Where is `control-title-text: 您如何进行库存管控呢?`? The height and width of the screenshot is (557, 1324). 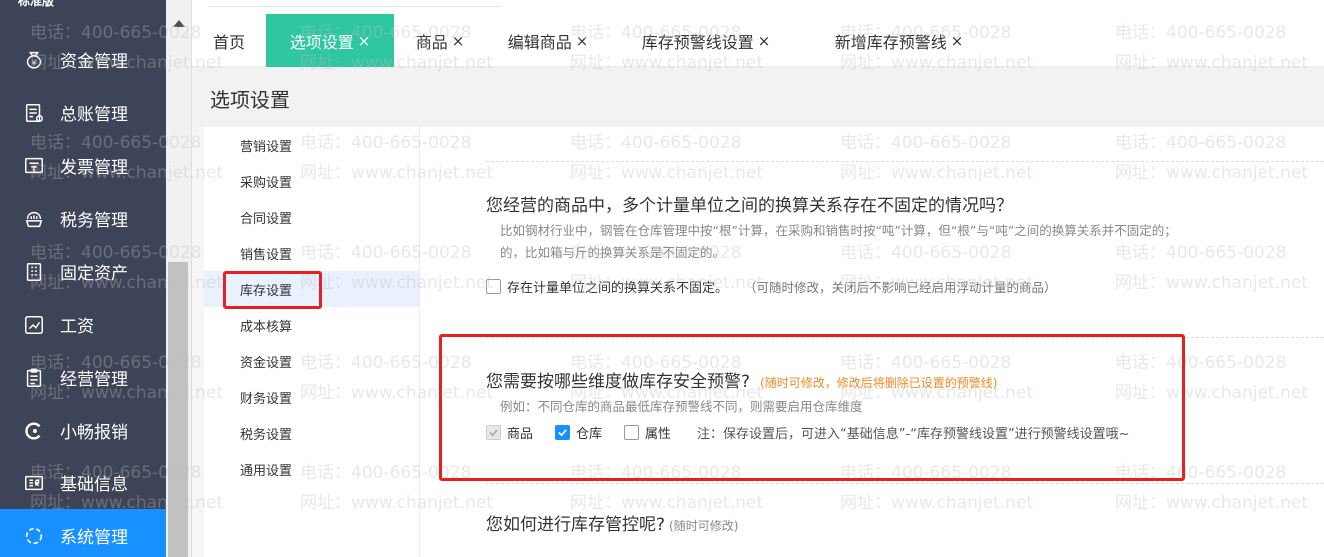 control-title-text: 您如何进行库存管控呢? is located at coordinates (576, 525).